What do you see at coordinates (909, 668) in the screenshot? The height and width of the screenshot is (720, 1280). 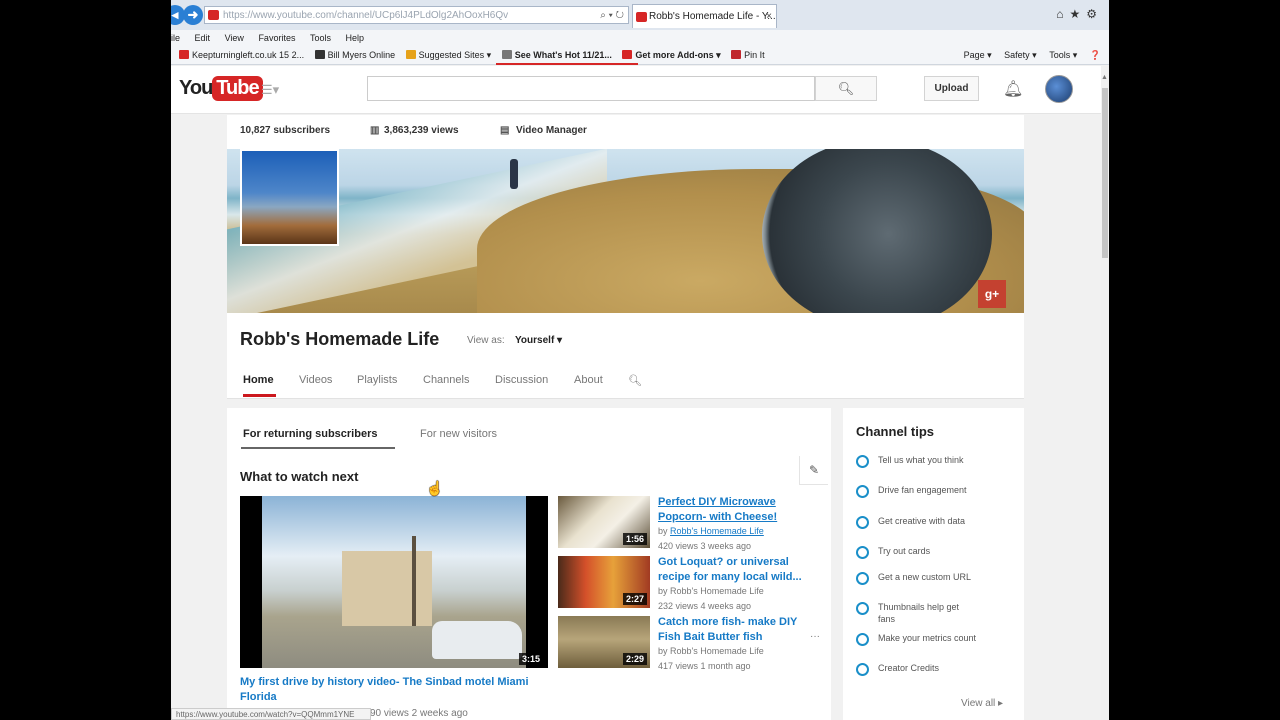 I see `tip-label: Creator Credits` at bounding box center [909, 668].